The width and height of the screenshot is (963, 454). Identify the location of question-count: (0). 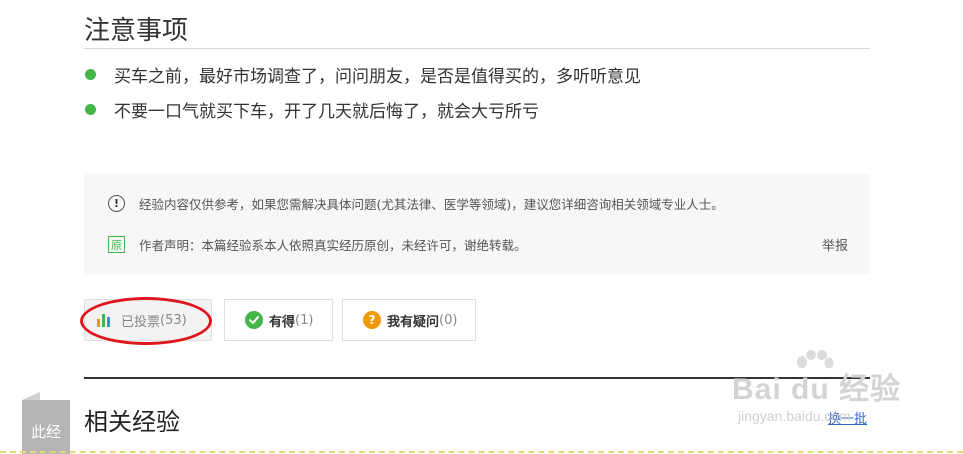
(448, 320).